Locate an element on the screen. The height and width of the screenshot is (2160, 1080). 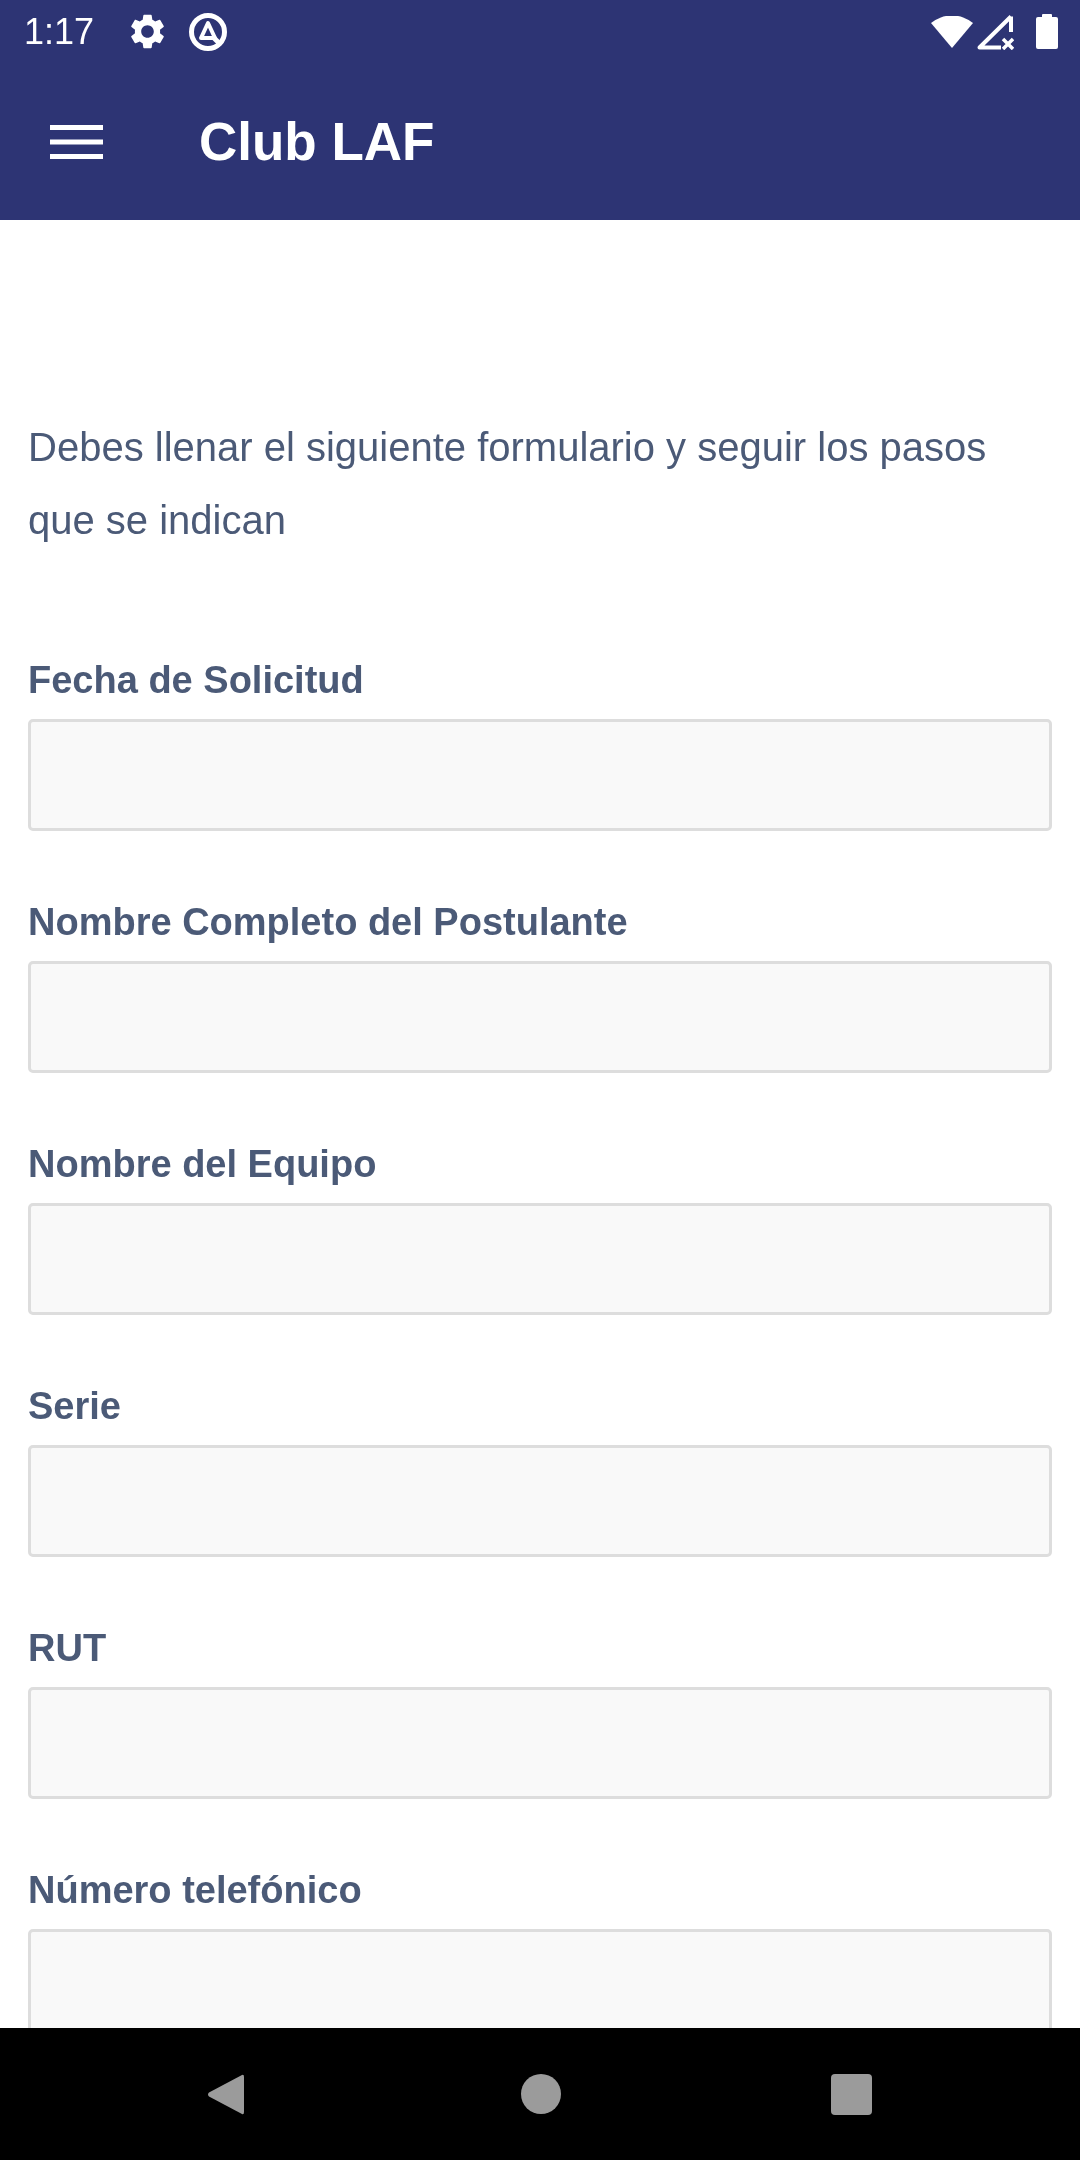
field-label: Fecha de Solicitud is located at coordinates (196, 680).